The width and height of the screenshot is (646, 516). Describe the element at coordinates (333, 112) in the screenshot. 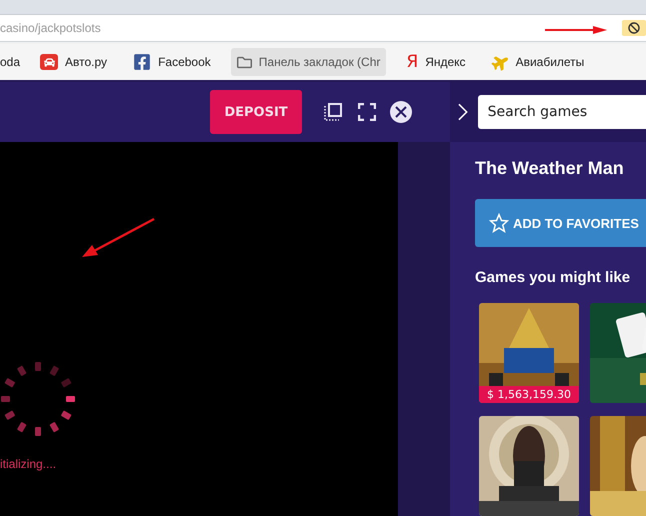

I see `window-mode-icon` at that location.